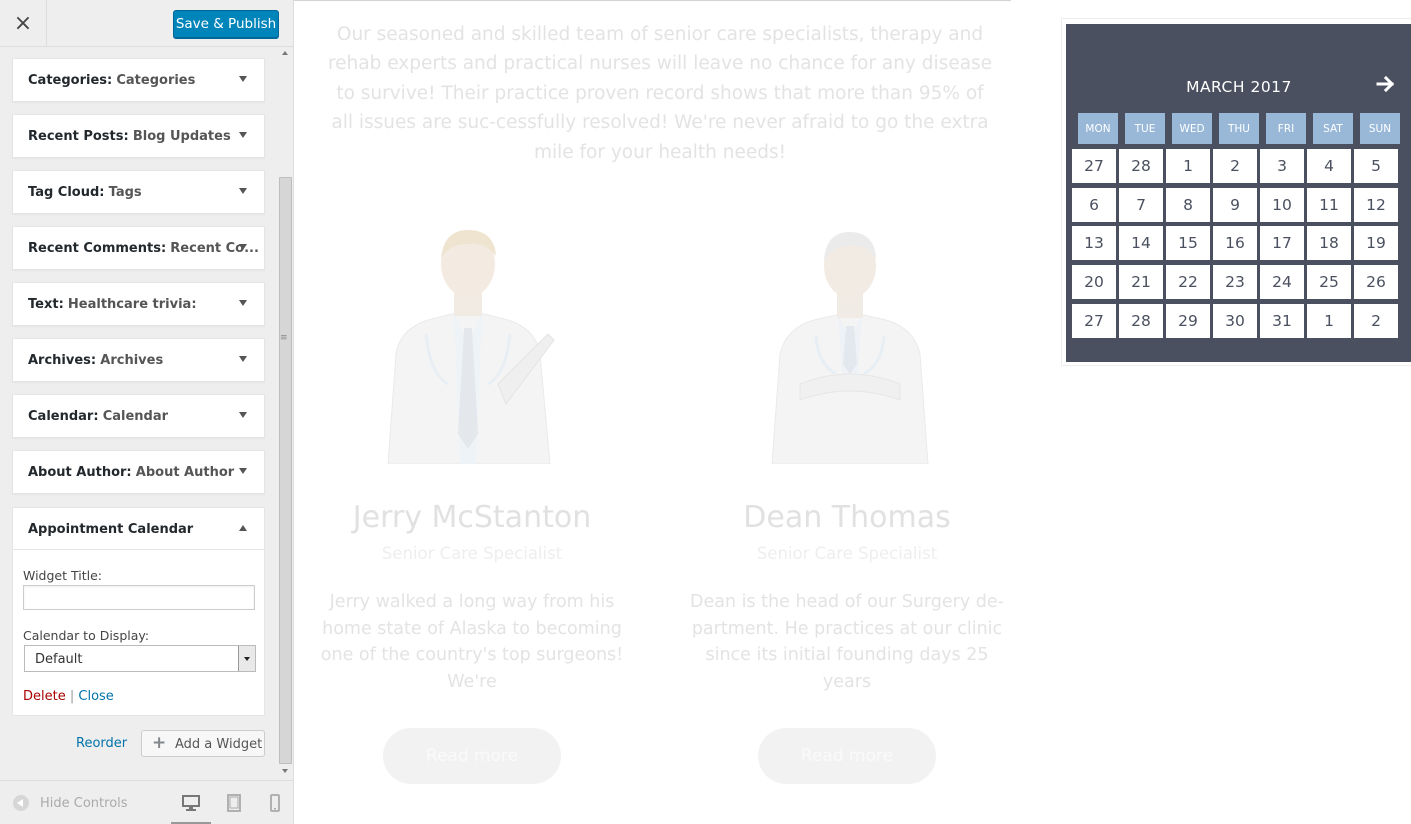 Image resolution: width=1411 pixels, height=824 pixels. I want to click on scroll-down-arrow-icon, so click(285, 771).